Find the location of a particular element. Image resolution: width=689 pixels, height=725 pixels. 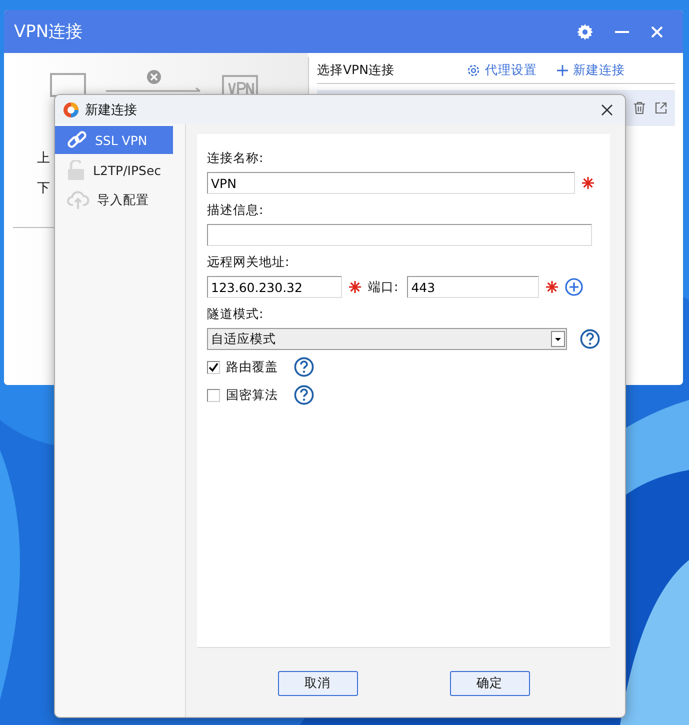

link-icon is located at coordinates (77, 140).